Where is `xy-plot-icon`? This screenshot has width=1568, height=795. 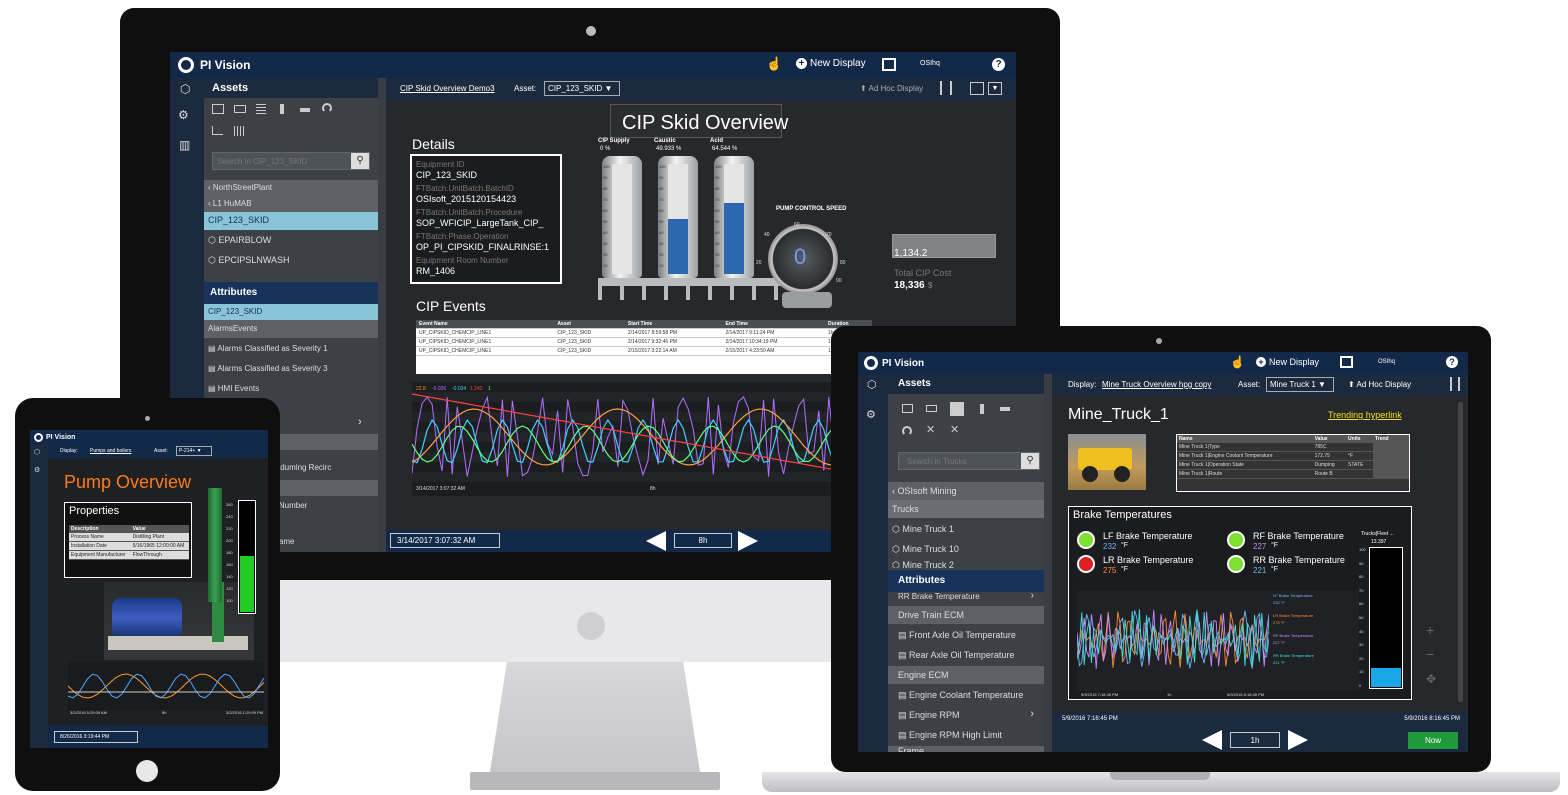
xy-plot-icon is located at coordinates (217, 130).